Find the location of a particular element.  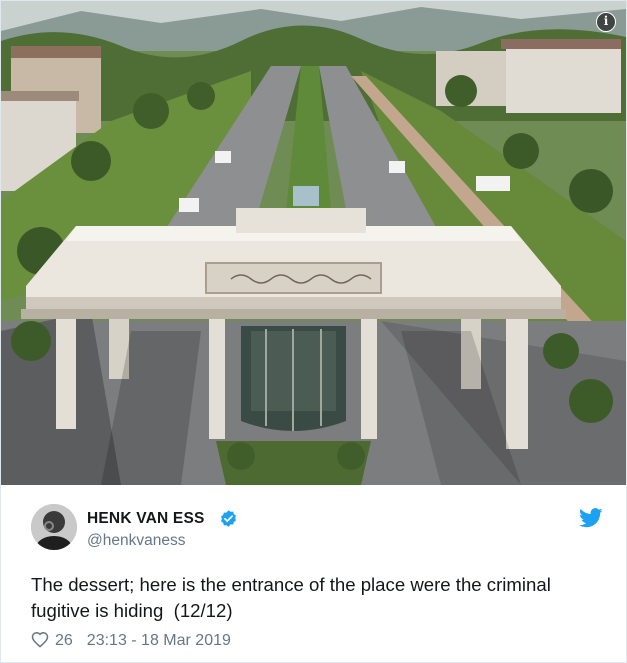

info-icon: i is located at coordinates (606, 22).